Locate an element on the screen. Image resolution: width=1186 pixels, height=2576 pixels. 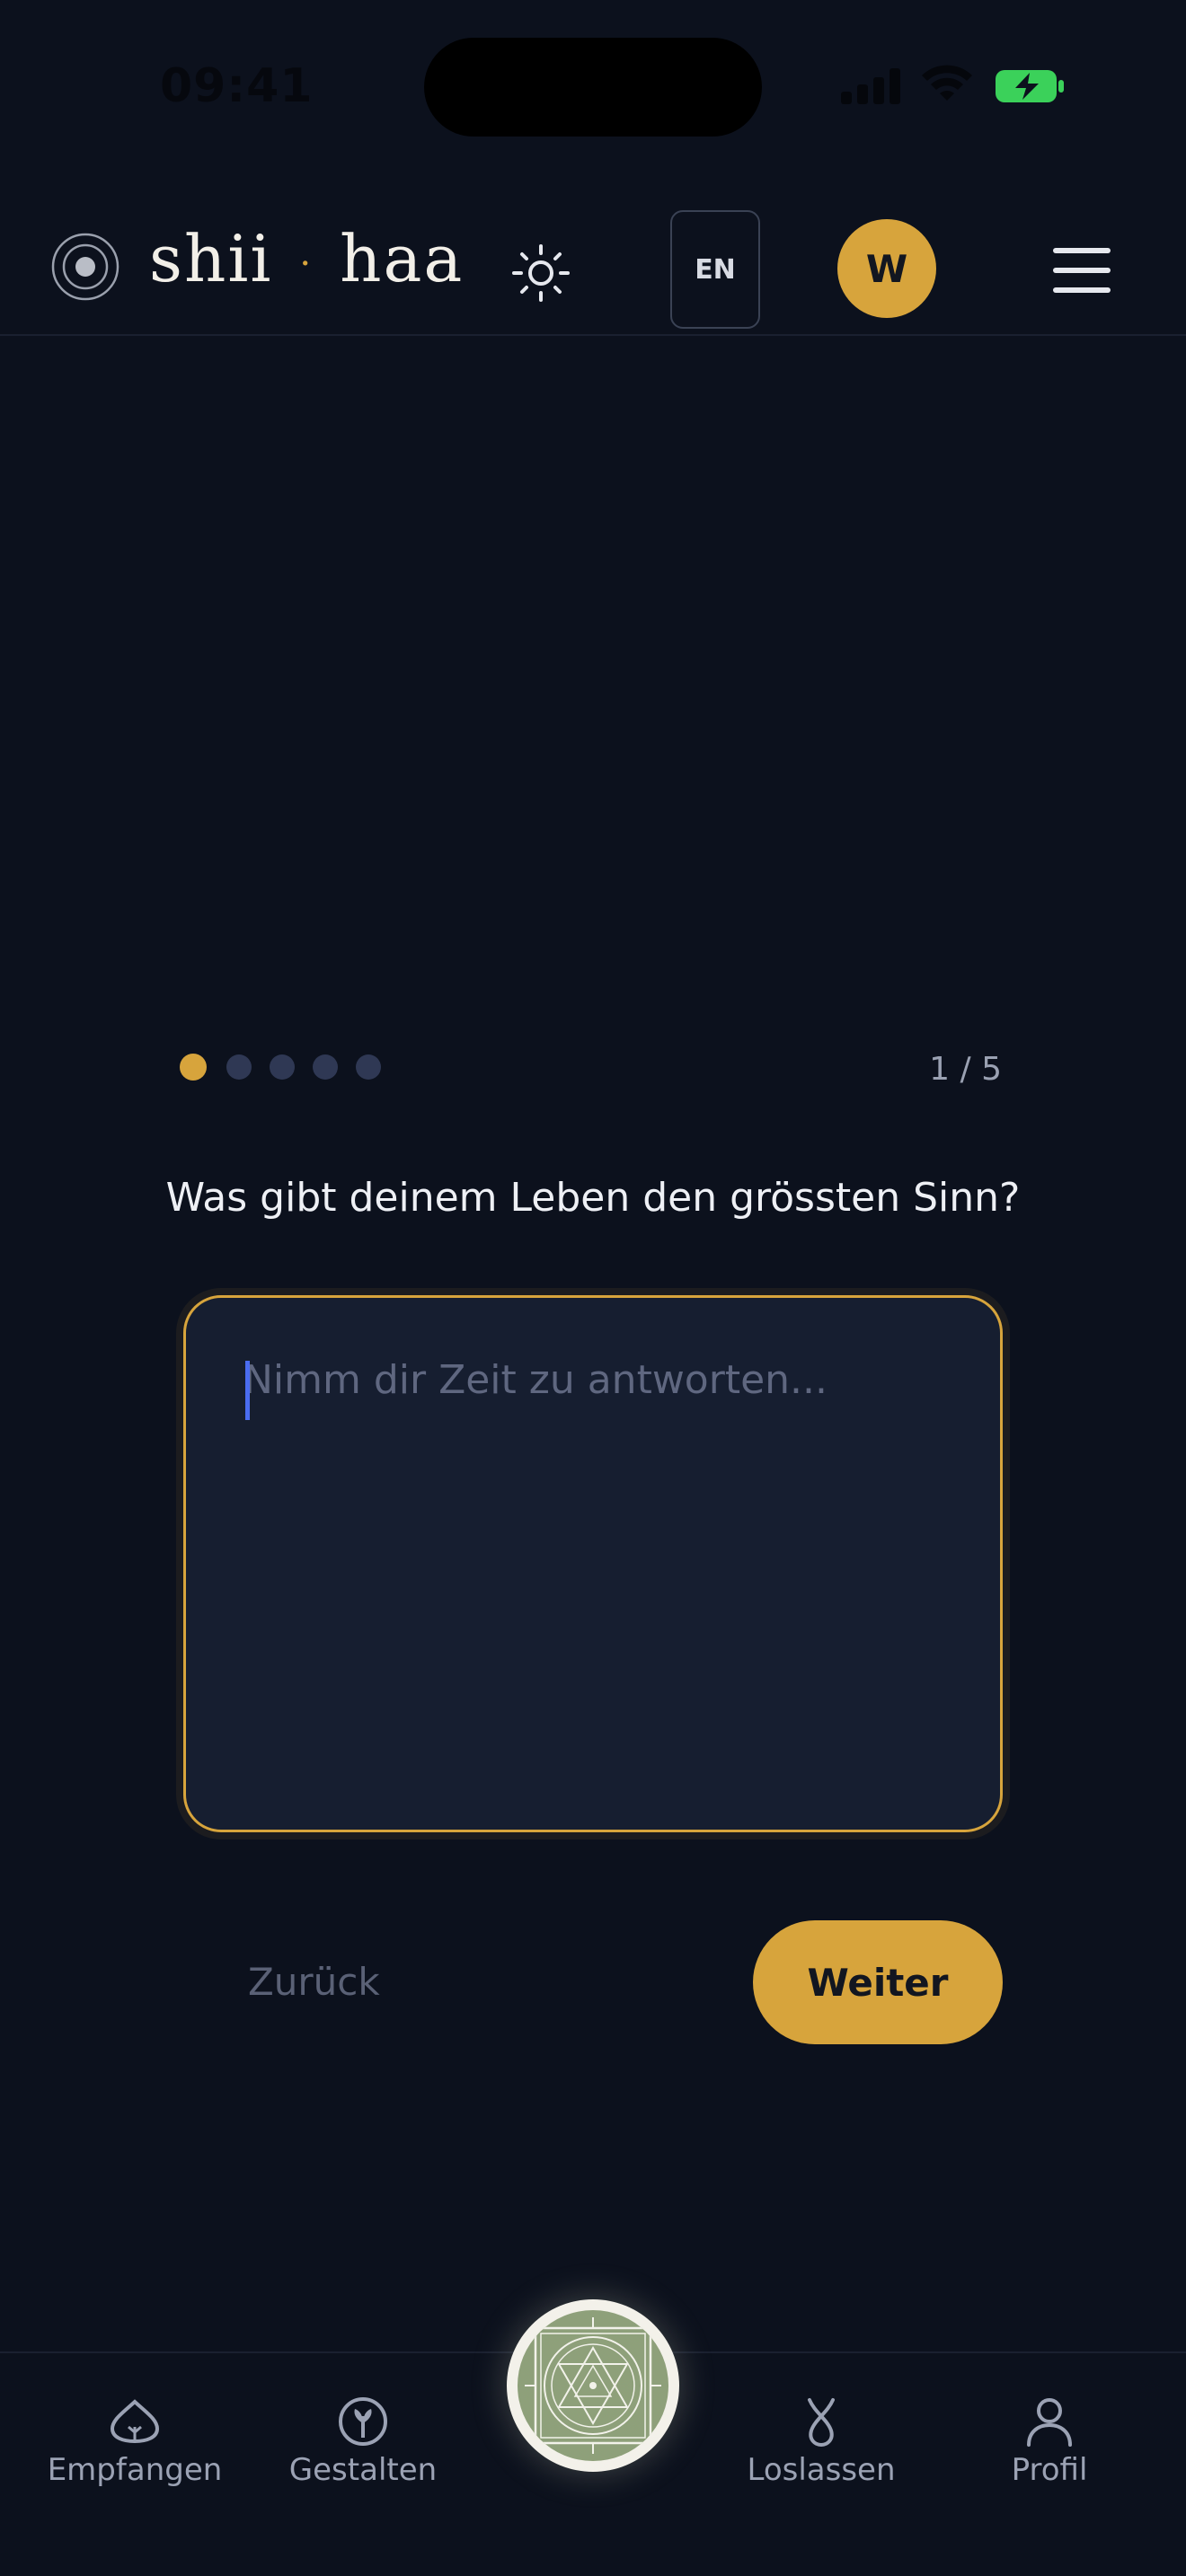
nav-label: Empfangen is located at coordinates (135, 2470).